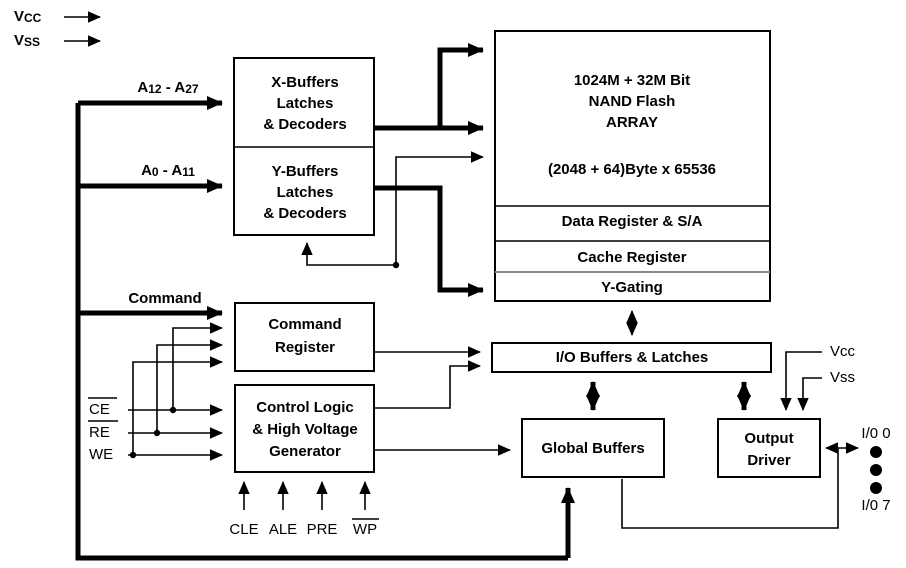 The height and width of the screenshot is (568, 906). I want to click on vcc-label-sub: CC, so click(33, 18).